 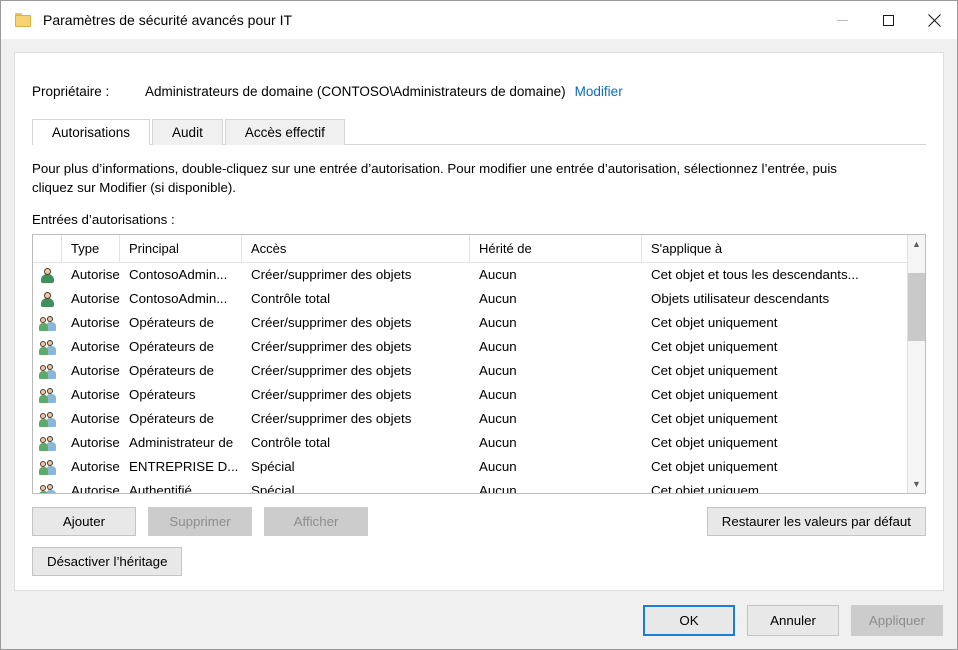 I want to click on apply-button: Appliquer, so click(x=897, y=620).